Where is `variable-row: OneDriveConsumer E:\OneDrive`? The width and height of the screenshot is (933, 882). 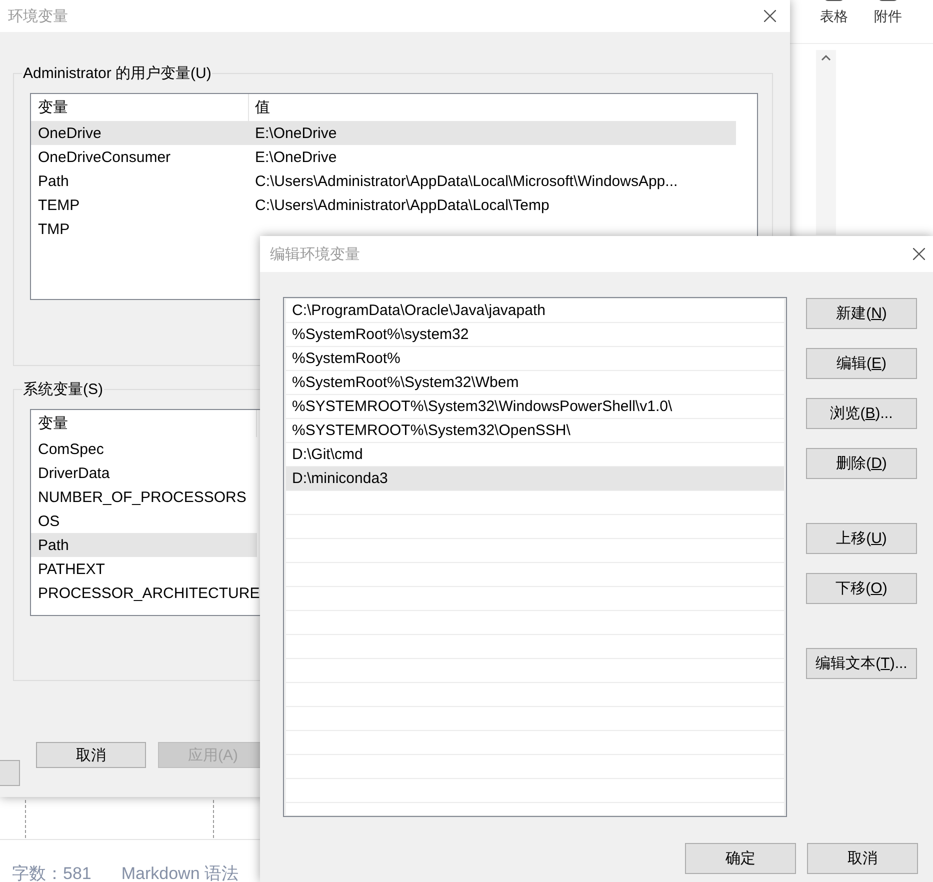
variable-row: OneDriveConsumer E:\OneDrive is located at coordinates (383, 157).